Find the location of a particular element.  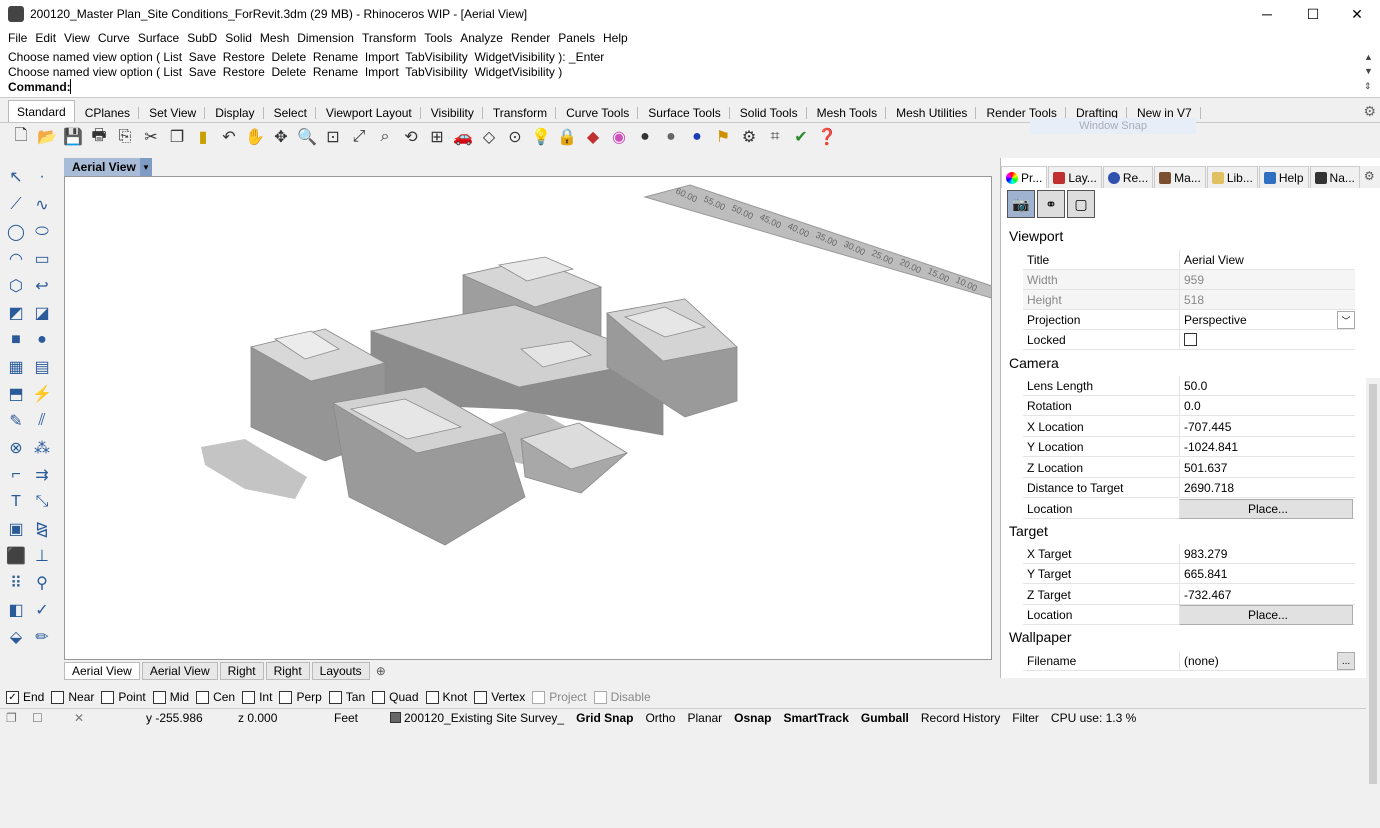

lock-icon: 🔒 is located at coordinates (567, 137).